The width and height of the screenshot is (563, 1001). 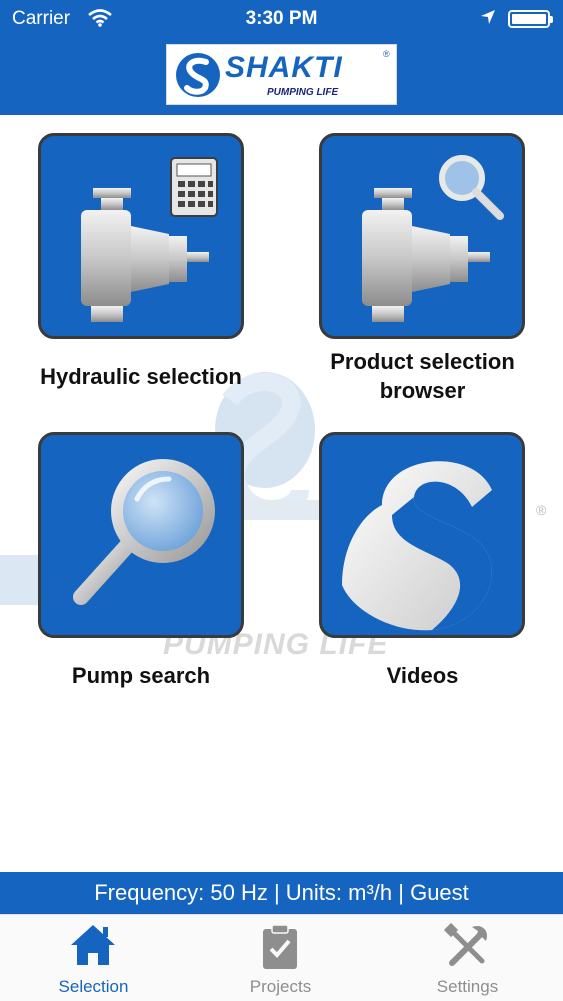 What do you see at coordinates (280, 946) in the screenshot?
I see `clipboard-icon` at bounding box center [280, 946].